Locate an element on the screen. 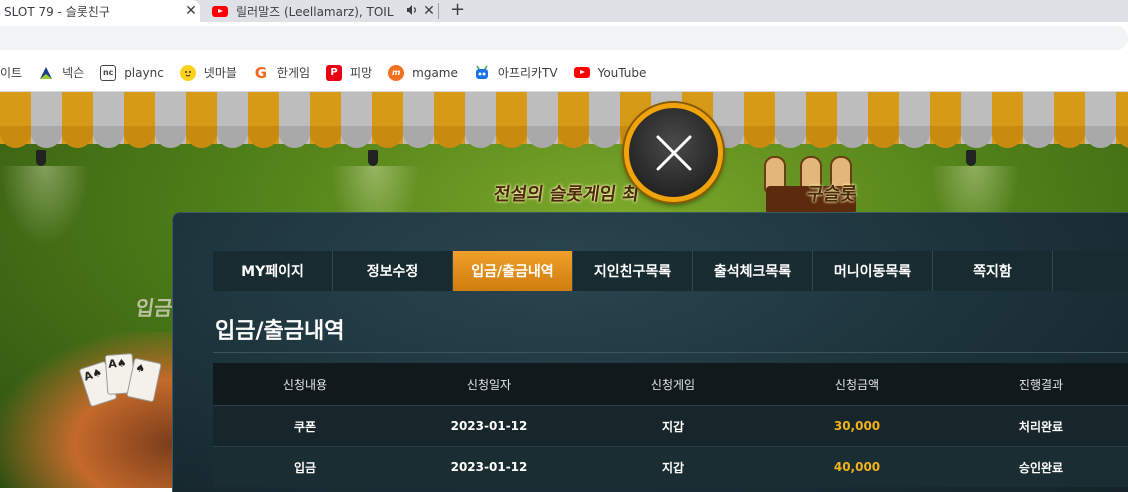  bookmark-site: 이트 is located at coordinates (15, 73).